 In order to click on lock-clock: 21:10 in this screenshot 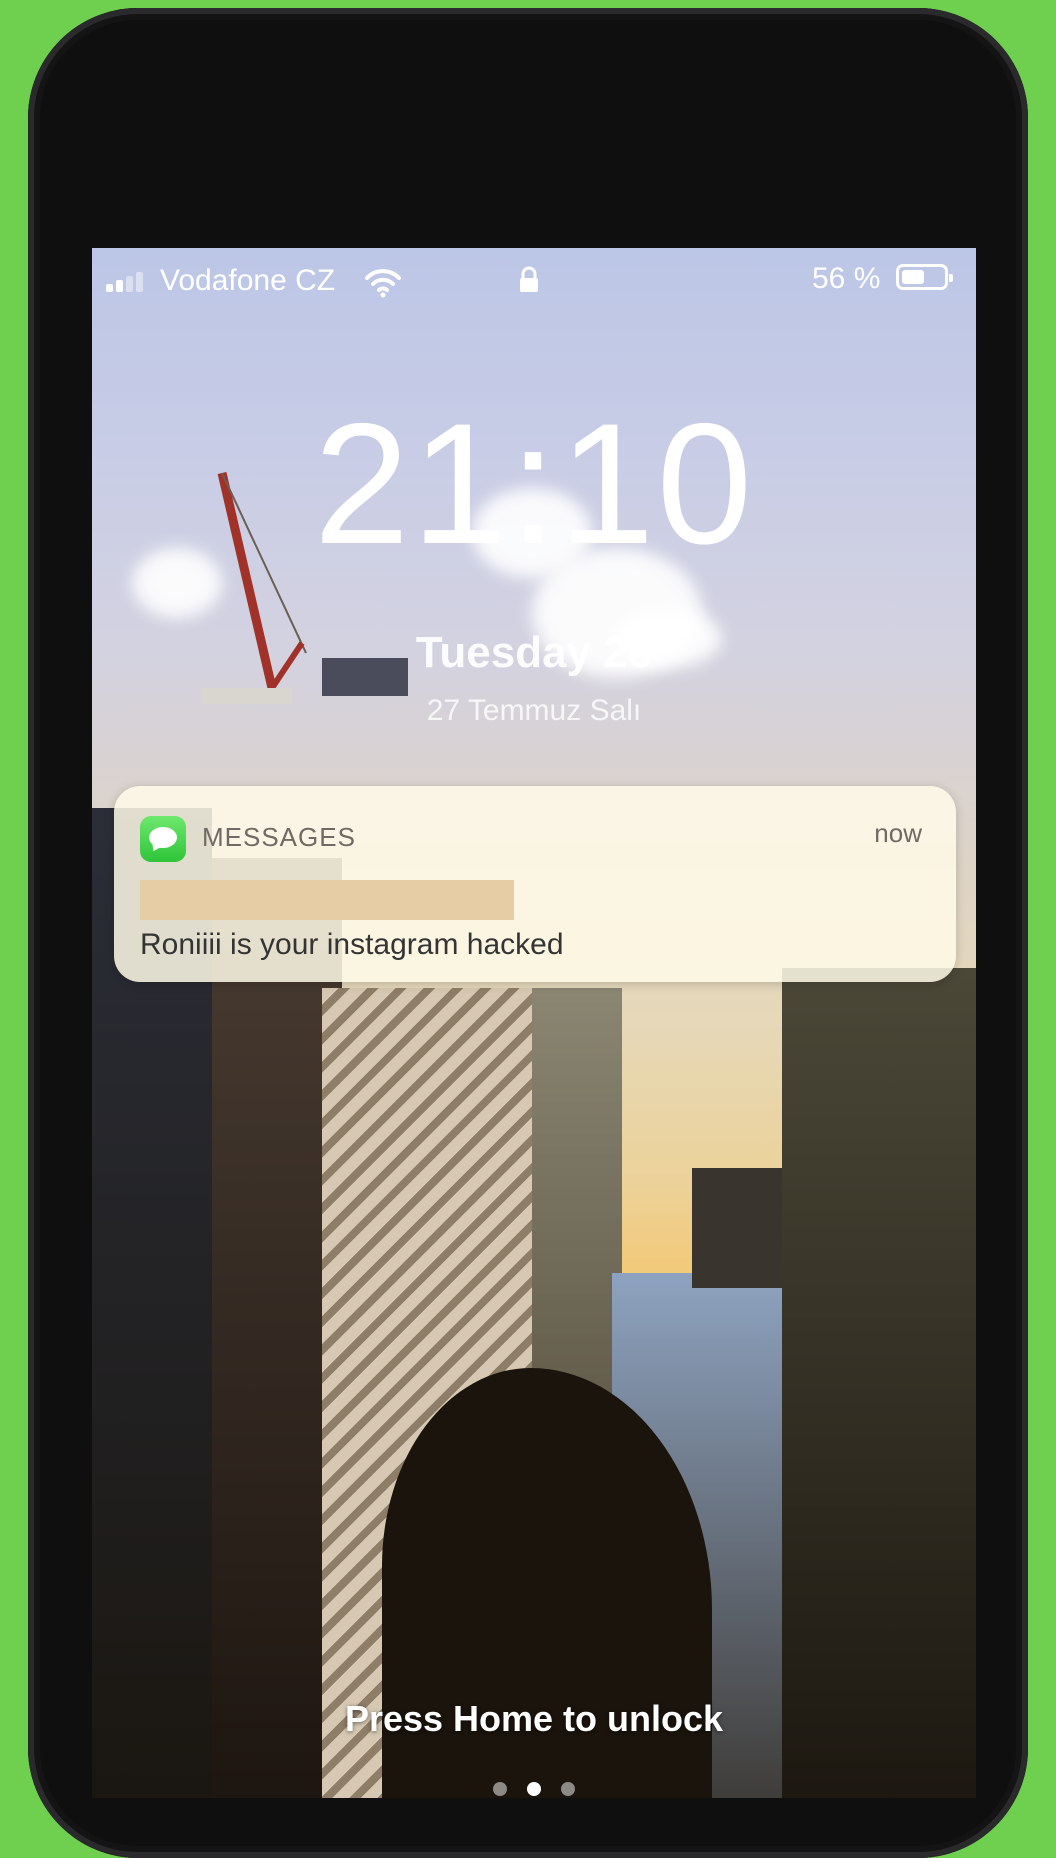, I will do `click(534, 484)`.